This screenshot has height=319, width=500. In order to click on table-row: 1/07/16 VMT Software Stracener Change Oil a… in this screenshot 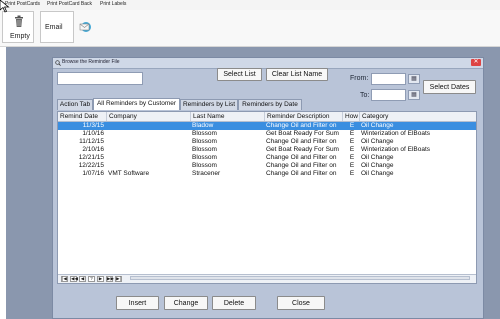, I will do `click(267, 174)`.